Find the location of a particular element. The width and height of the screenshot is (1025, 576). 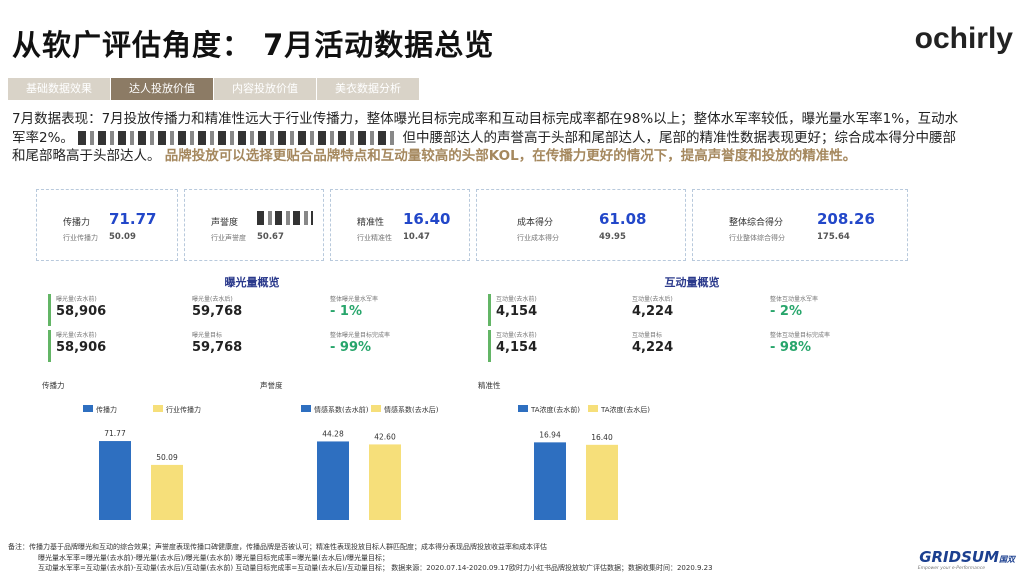

metric-cell: 互动量目标 4,224 is located at coordinates (692, 346).